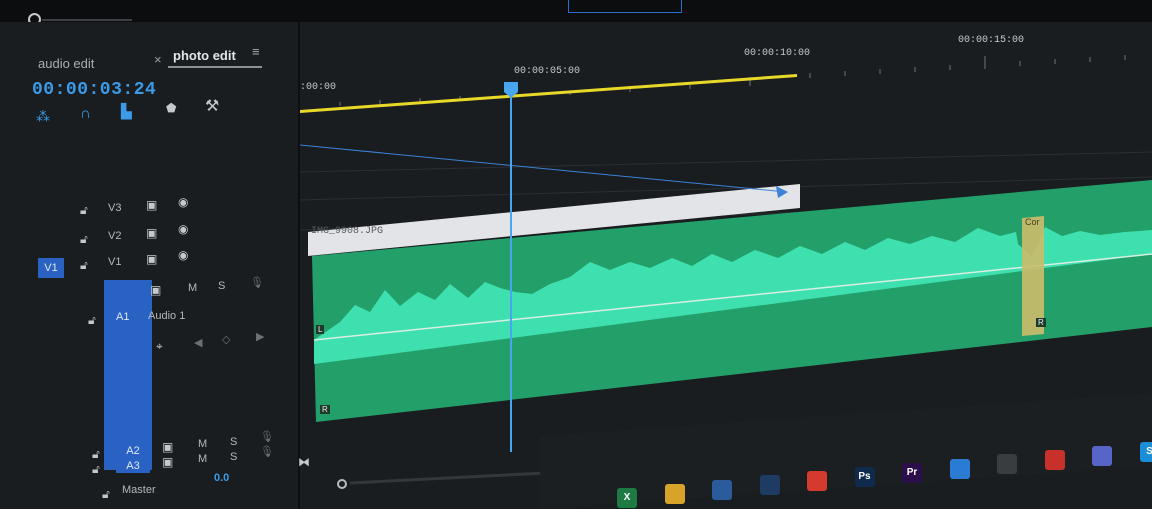 The image size is (1152, 509). What do you see at coordinates (226, 339) in the screenshot?
I see `a1-add-keyframe-icon: ◇` at bounding box center [226, 339].